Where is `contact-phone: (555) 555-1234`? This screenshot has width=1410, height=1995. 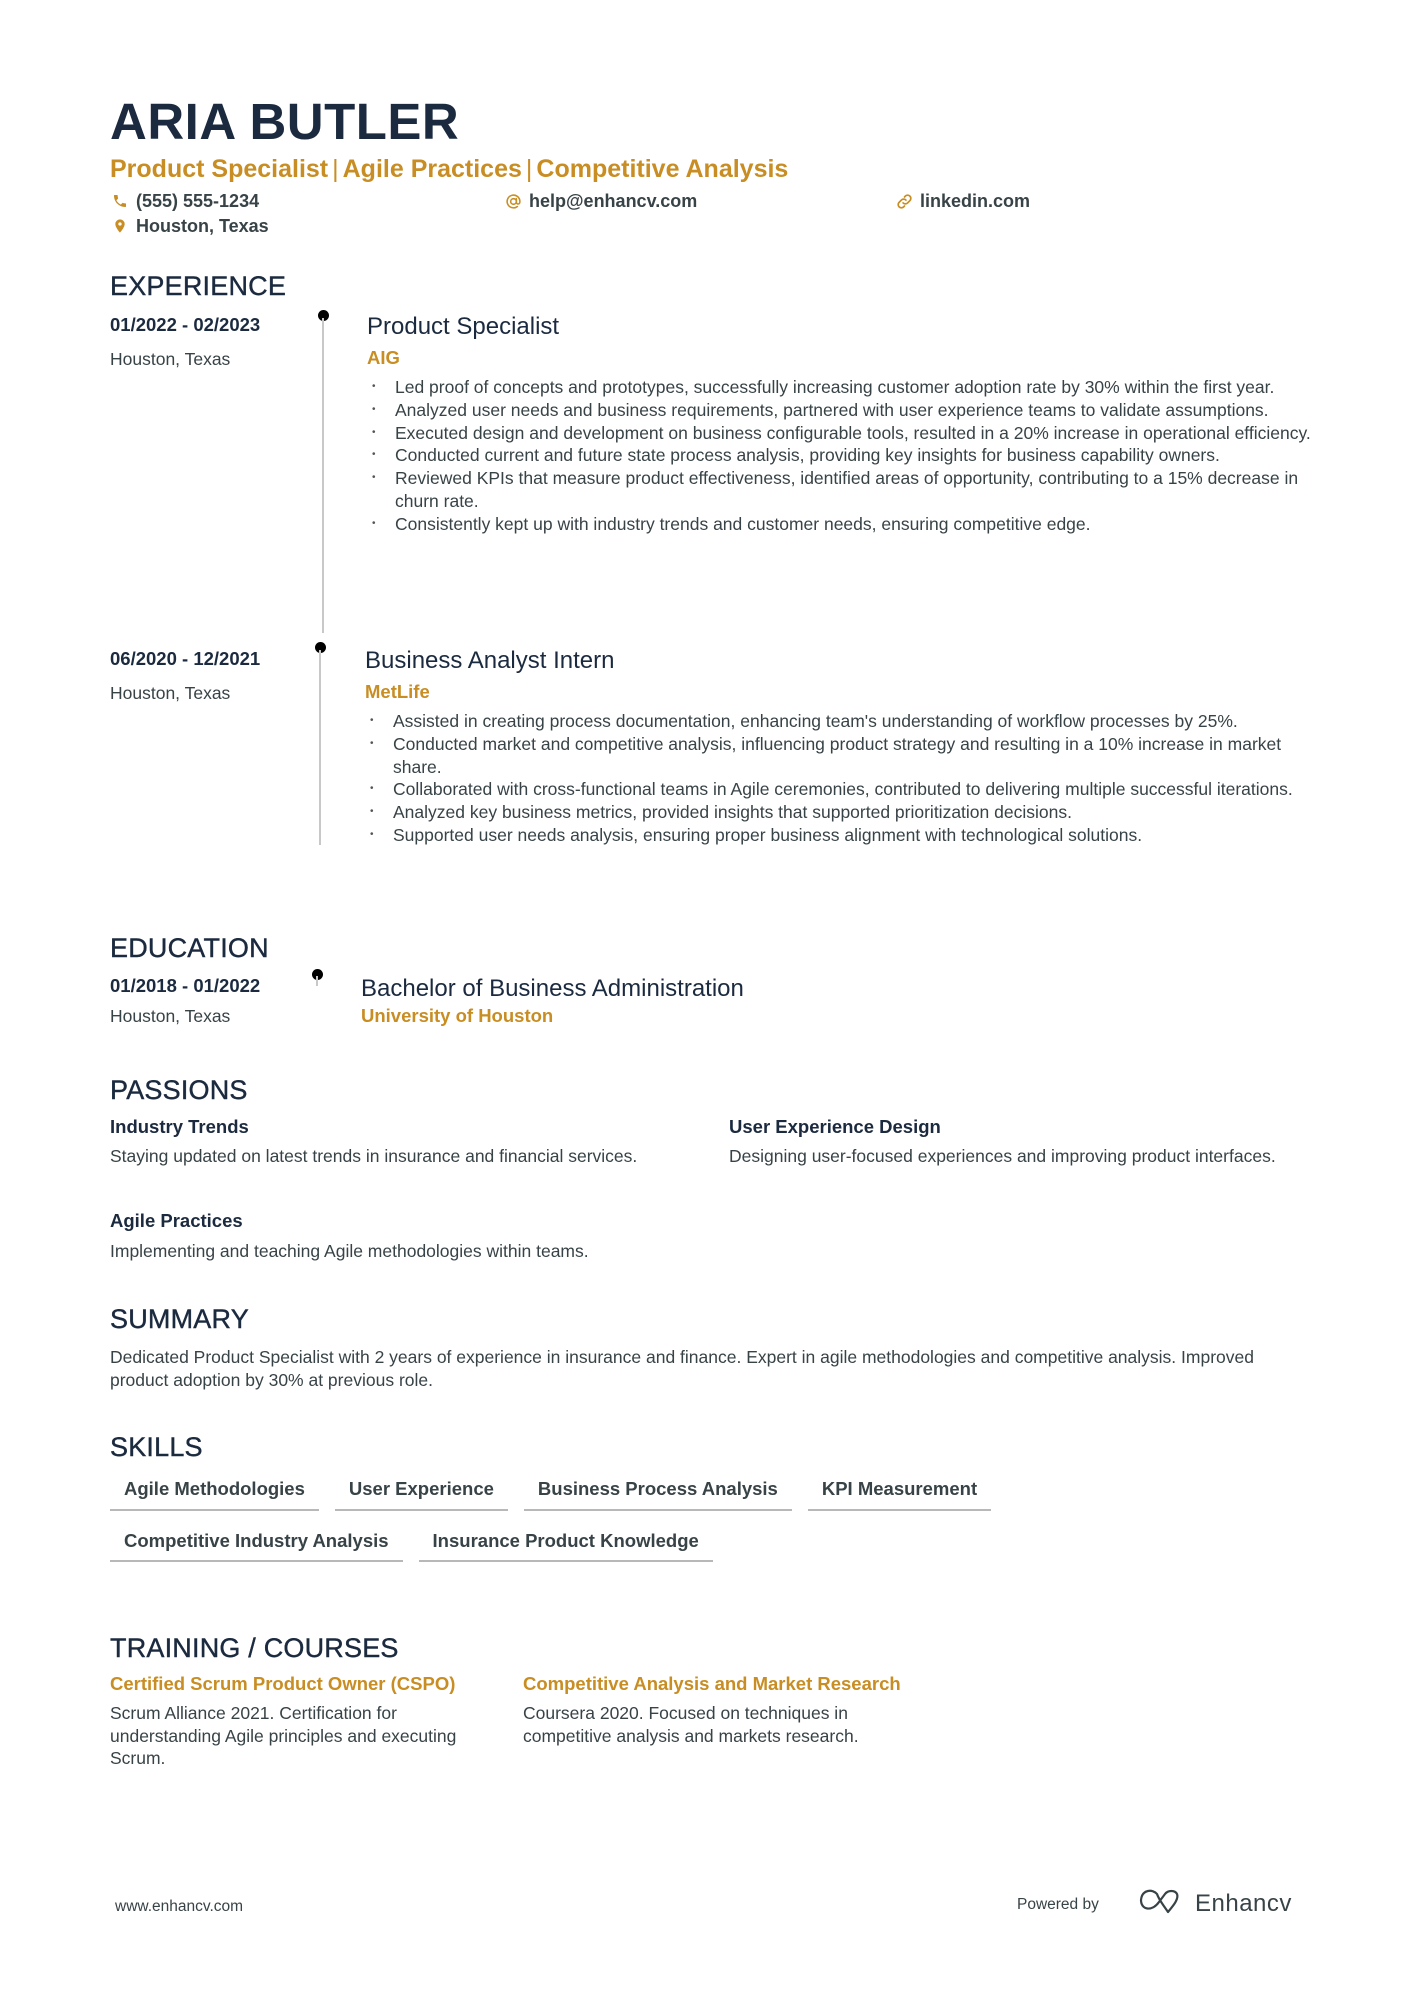
contact-phone: (555) 555-1234 is located at coordinates (185, 201).